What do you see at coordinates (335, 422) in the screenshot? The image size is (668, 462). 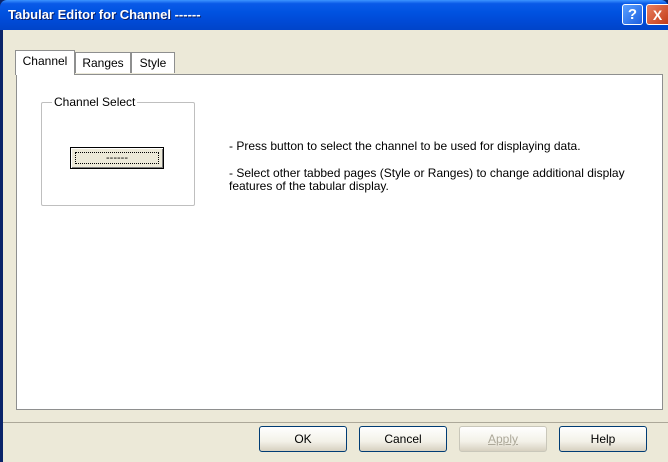 I see `button-bar-divider` at bounding box center [335, 422].